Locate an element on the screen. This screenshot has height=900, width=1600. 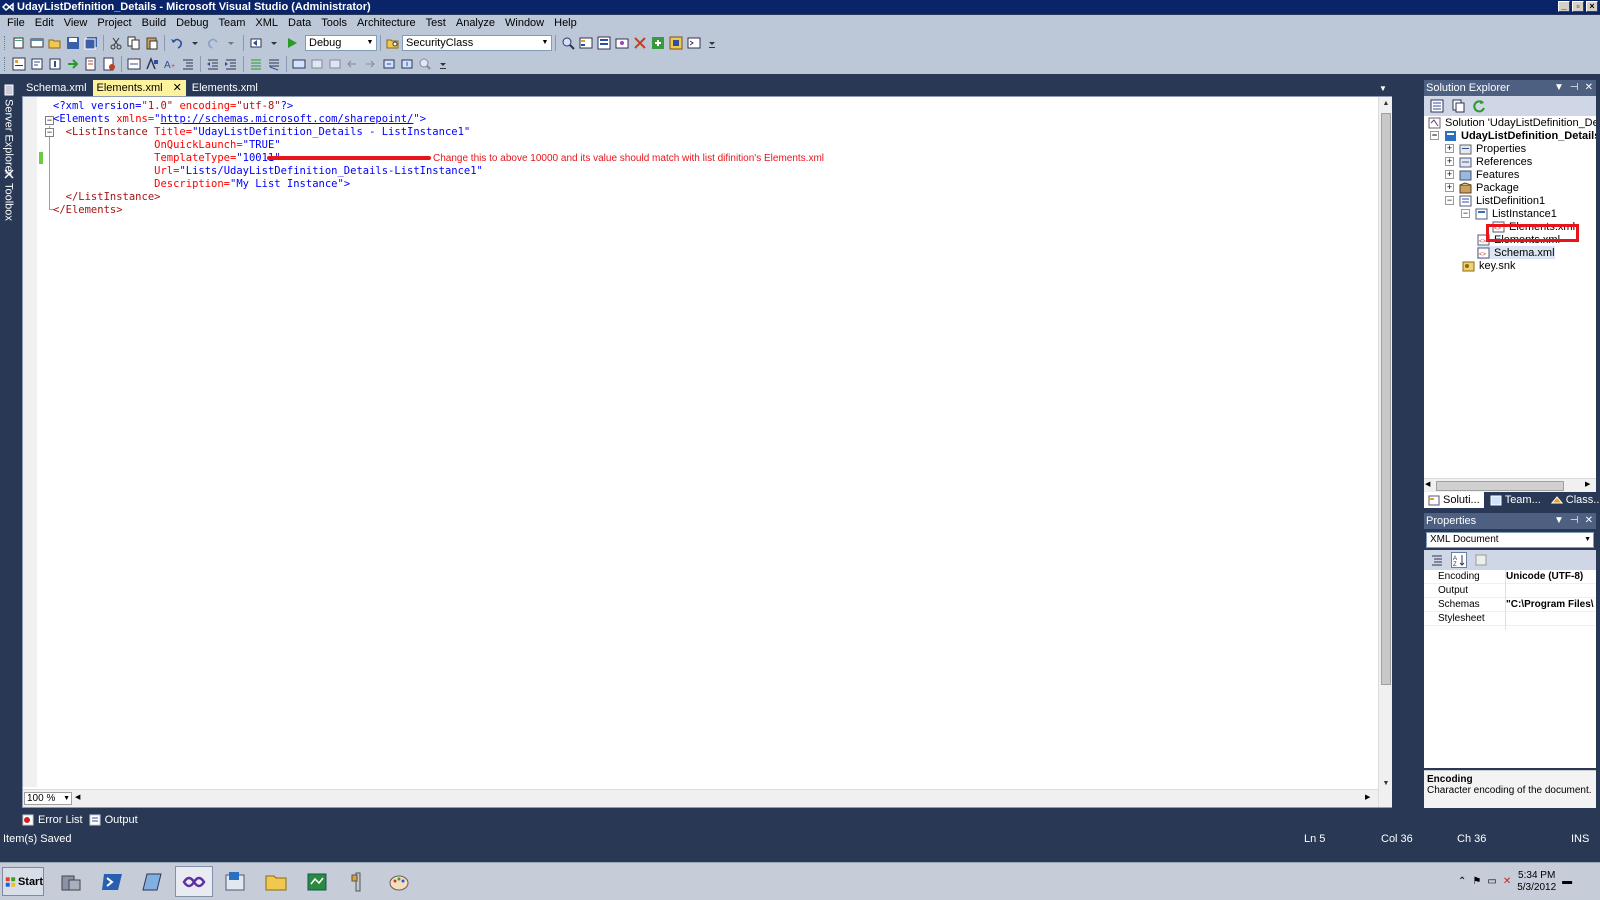
window-position-icon: ▼ is located at coordinates (1559, 521).